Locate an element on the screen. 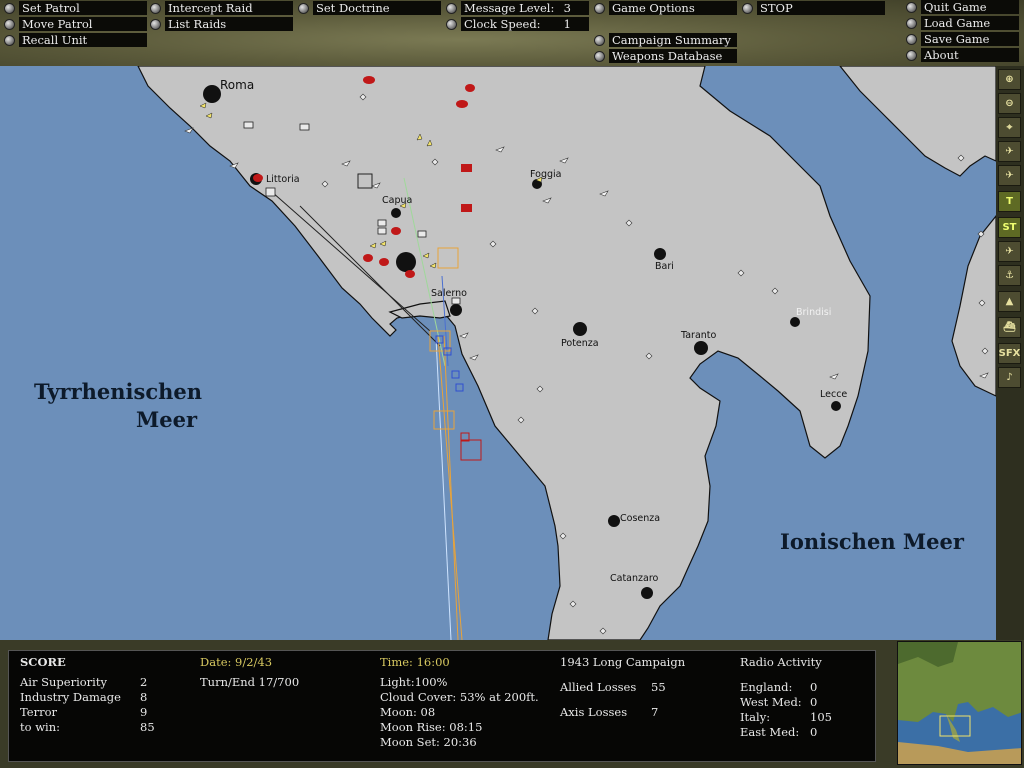  quit-game-command: Quit Game is located at coordinates (962, 7).